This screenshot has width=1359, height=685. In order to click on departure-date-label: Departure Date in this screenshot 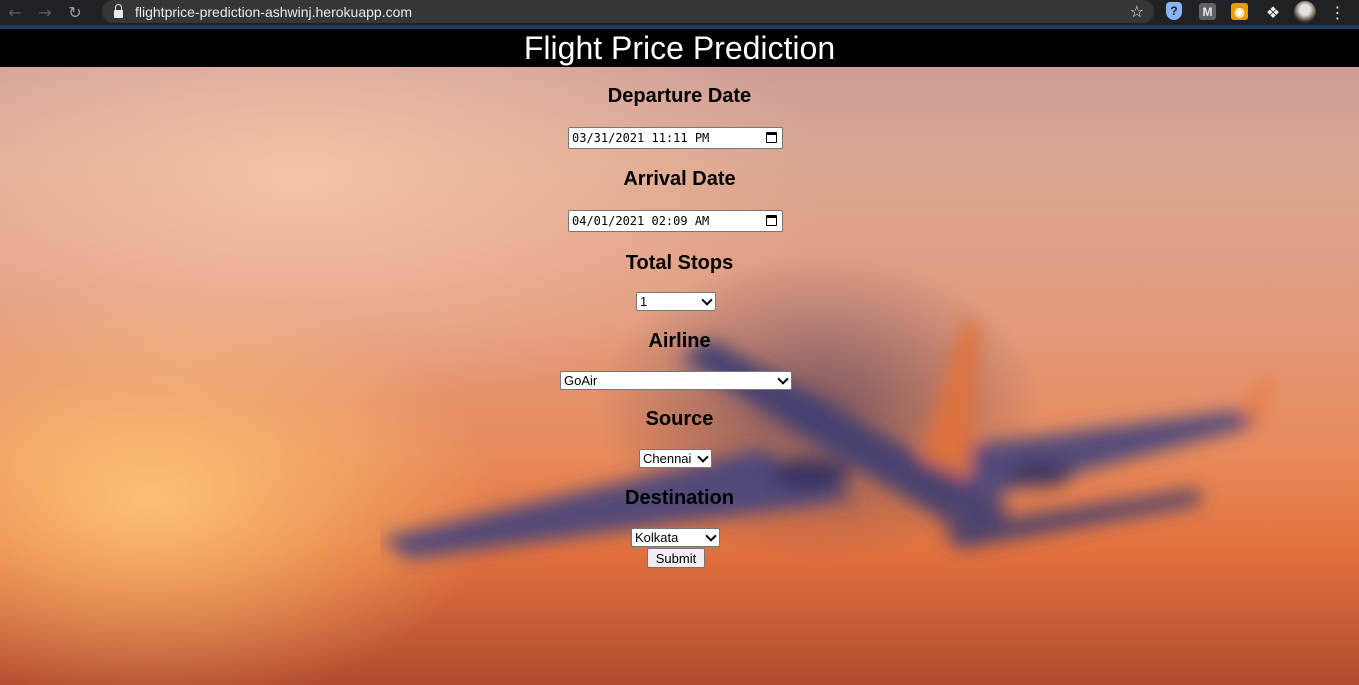, I will do `click(679, 96)`.